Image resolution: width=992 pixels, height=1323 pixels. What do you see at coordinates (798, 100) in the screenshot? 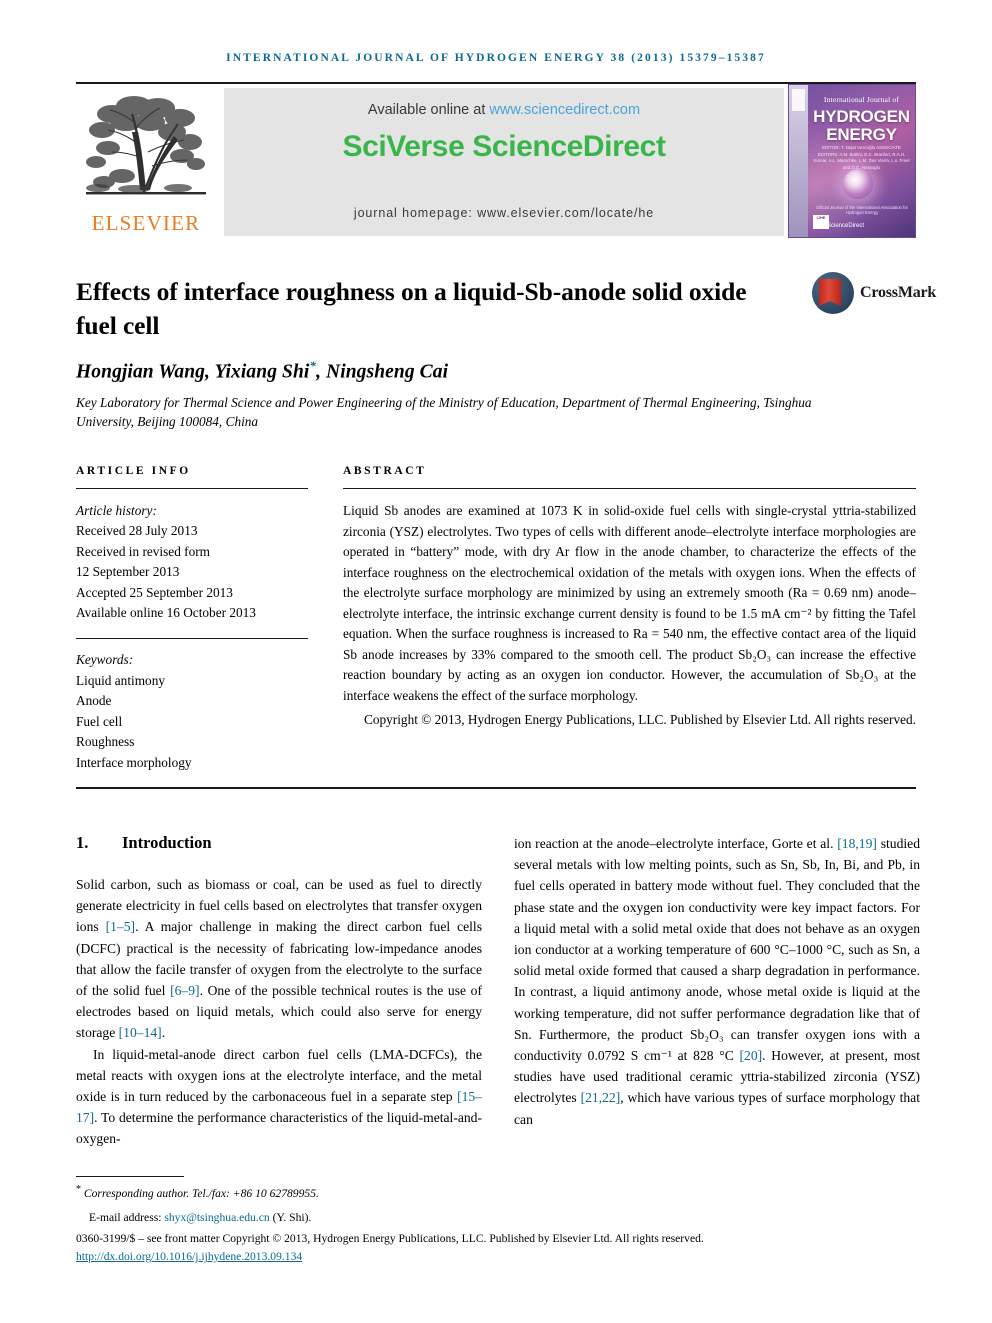
I see `cover-elsevier-mark-icon` at bounding box center [798, 100].